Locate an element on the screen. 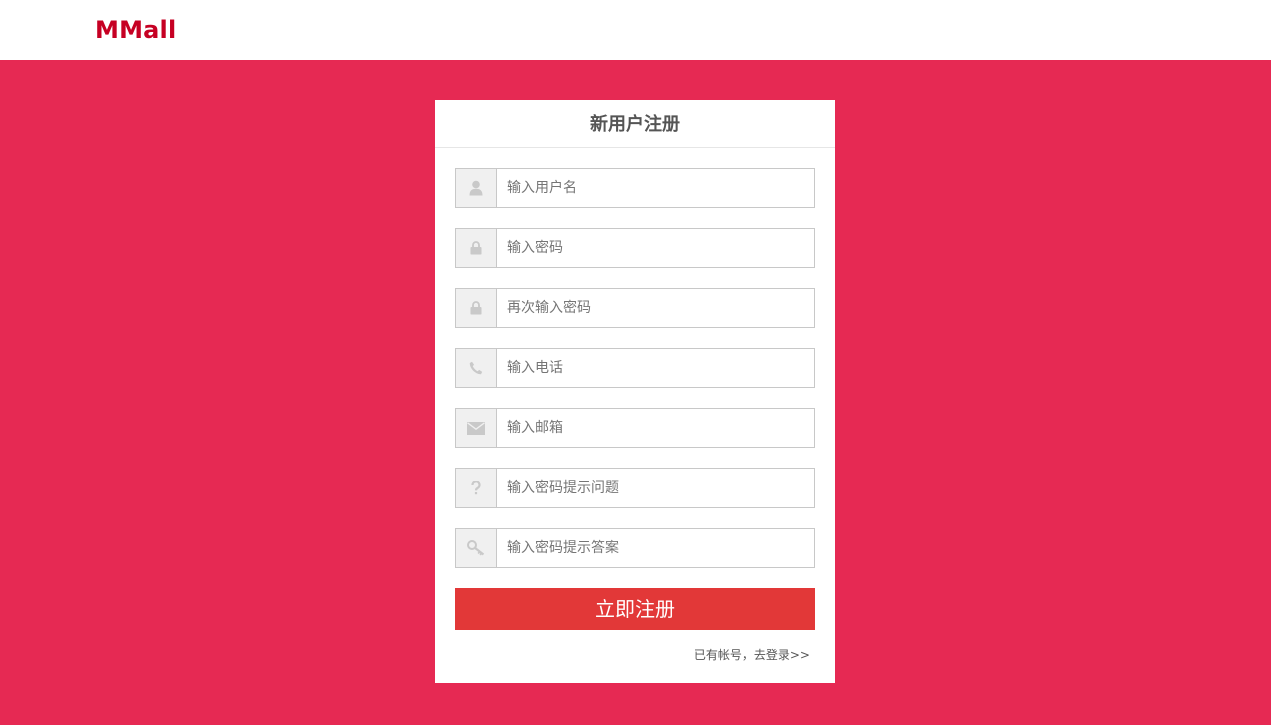 The width and height of the screenshot is (1271, 725). username-field is located at coordinates (635, 188).